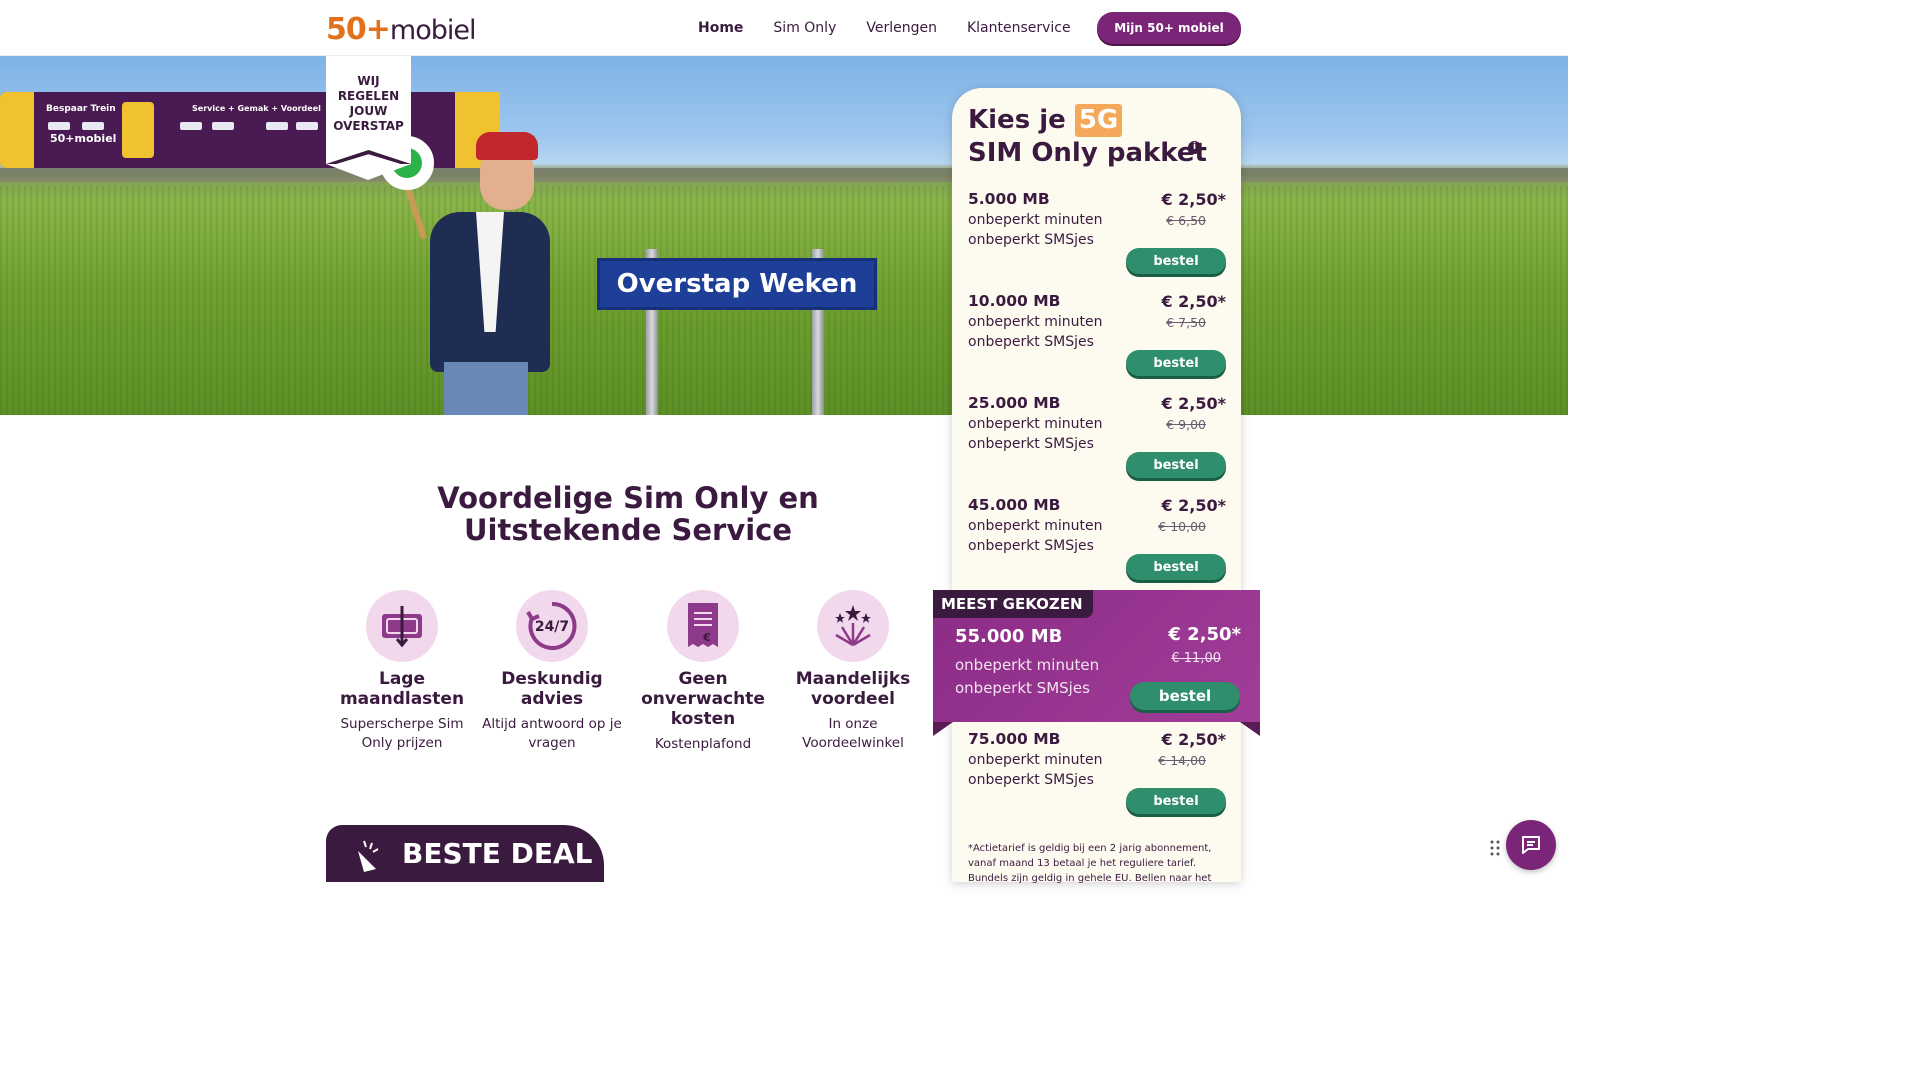 Image resolution: width=1920 pixels, height=1080 pixels. What do you see at coordinates (1098, 120) in the screenshot?
I see `5g-badge: 5G` at bounding box center [1098, 120].